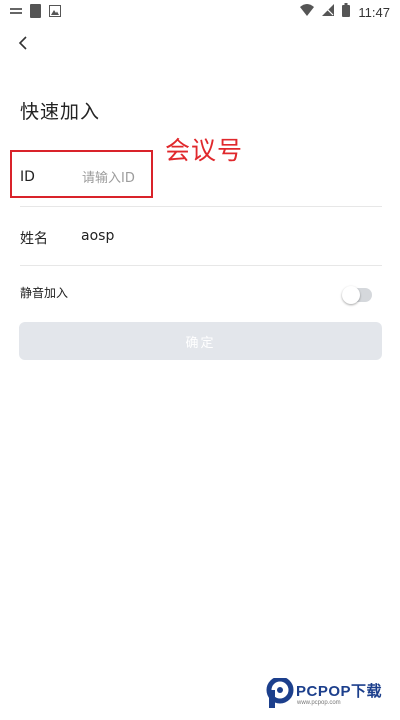 Image resolution: width=400 pixels, height=720 pixels. I want to click on battery-icon, so click(346, 12).